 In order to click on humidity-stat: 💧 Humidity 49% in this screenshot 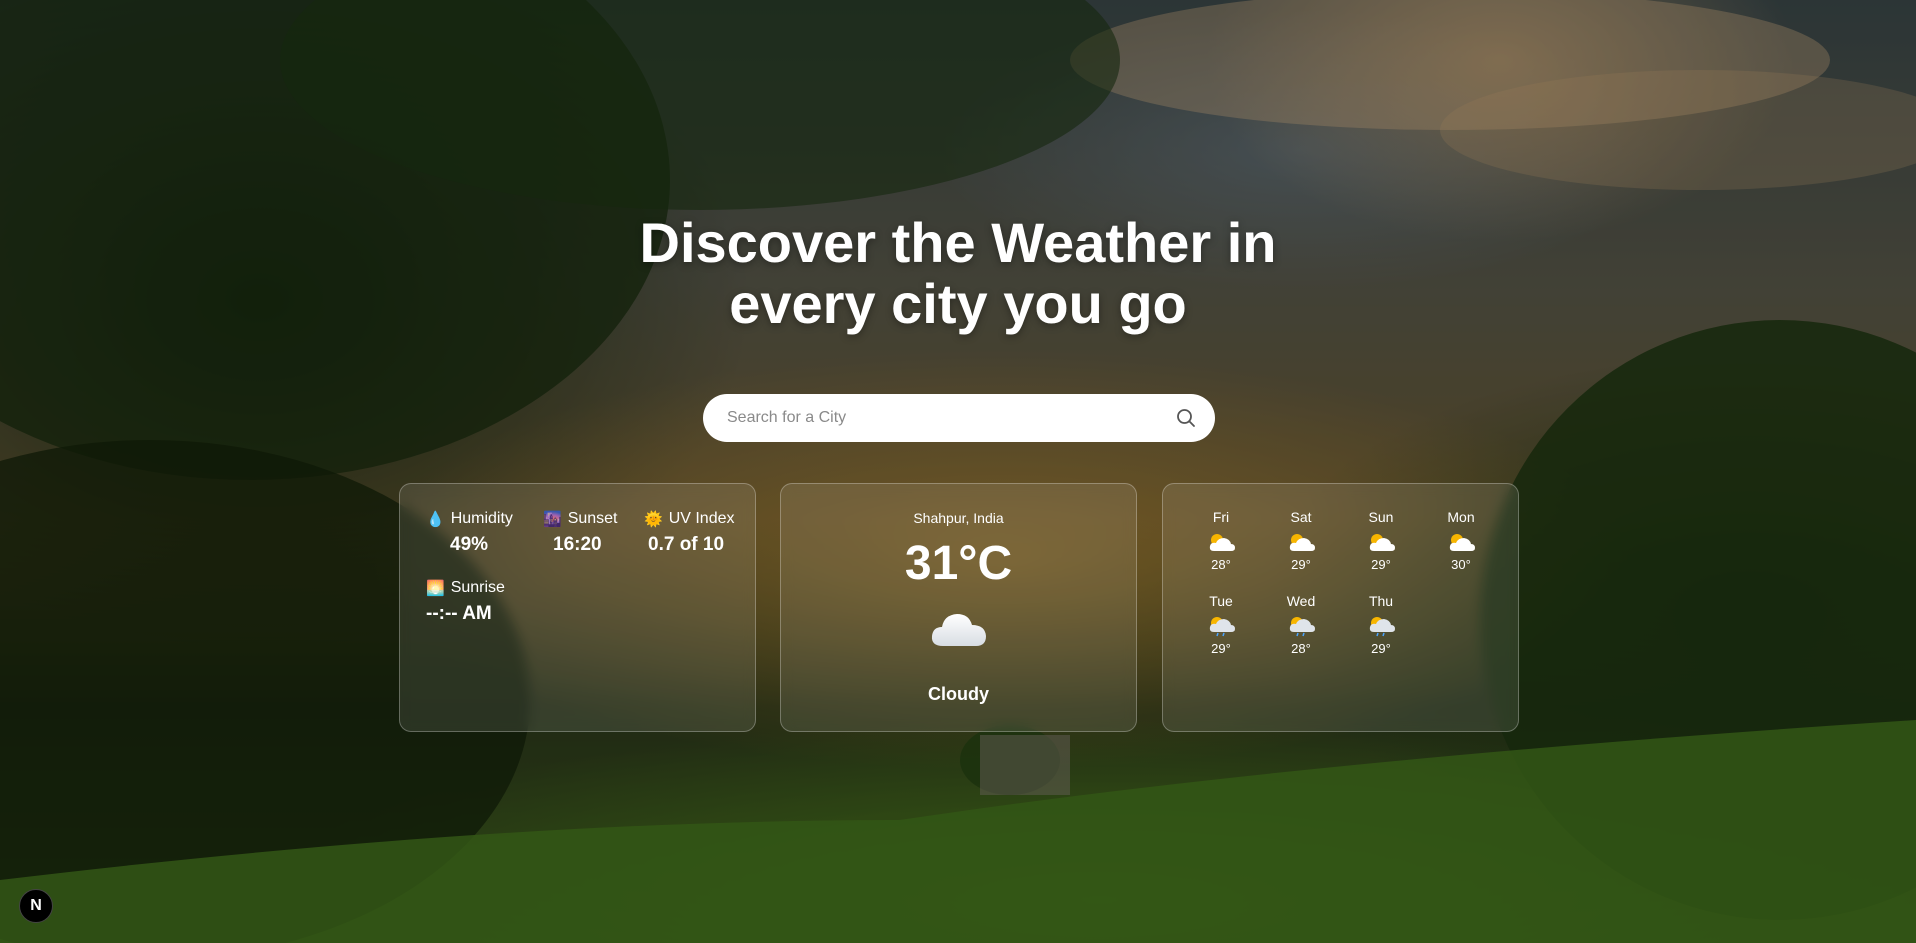, I will do `click(469, 533)`.